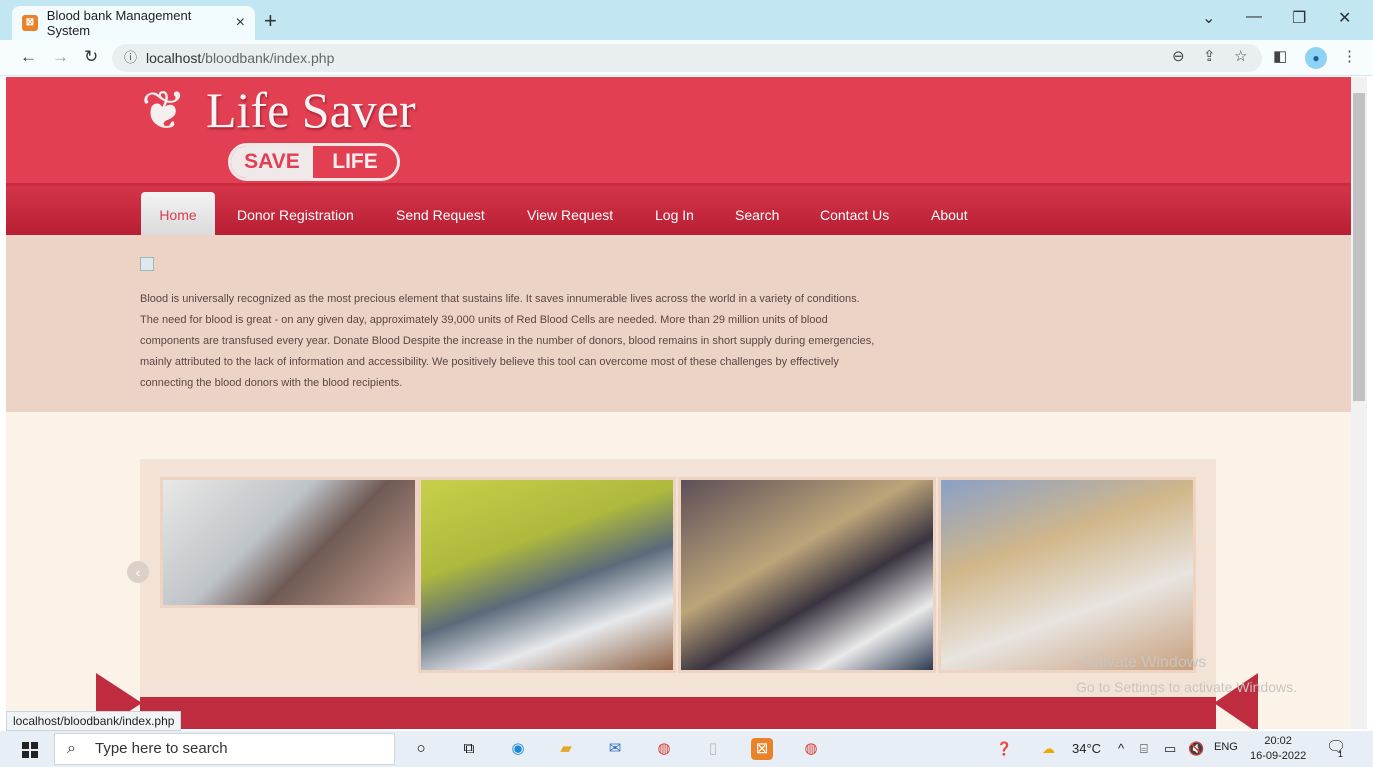 The height and width of the screenshot is (767, 1373). Describe the element at coordinates (174, 58) in the screenshot. I see `url-host: localhost` at that location.